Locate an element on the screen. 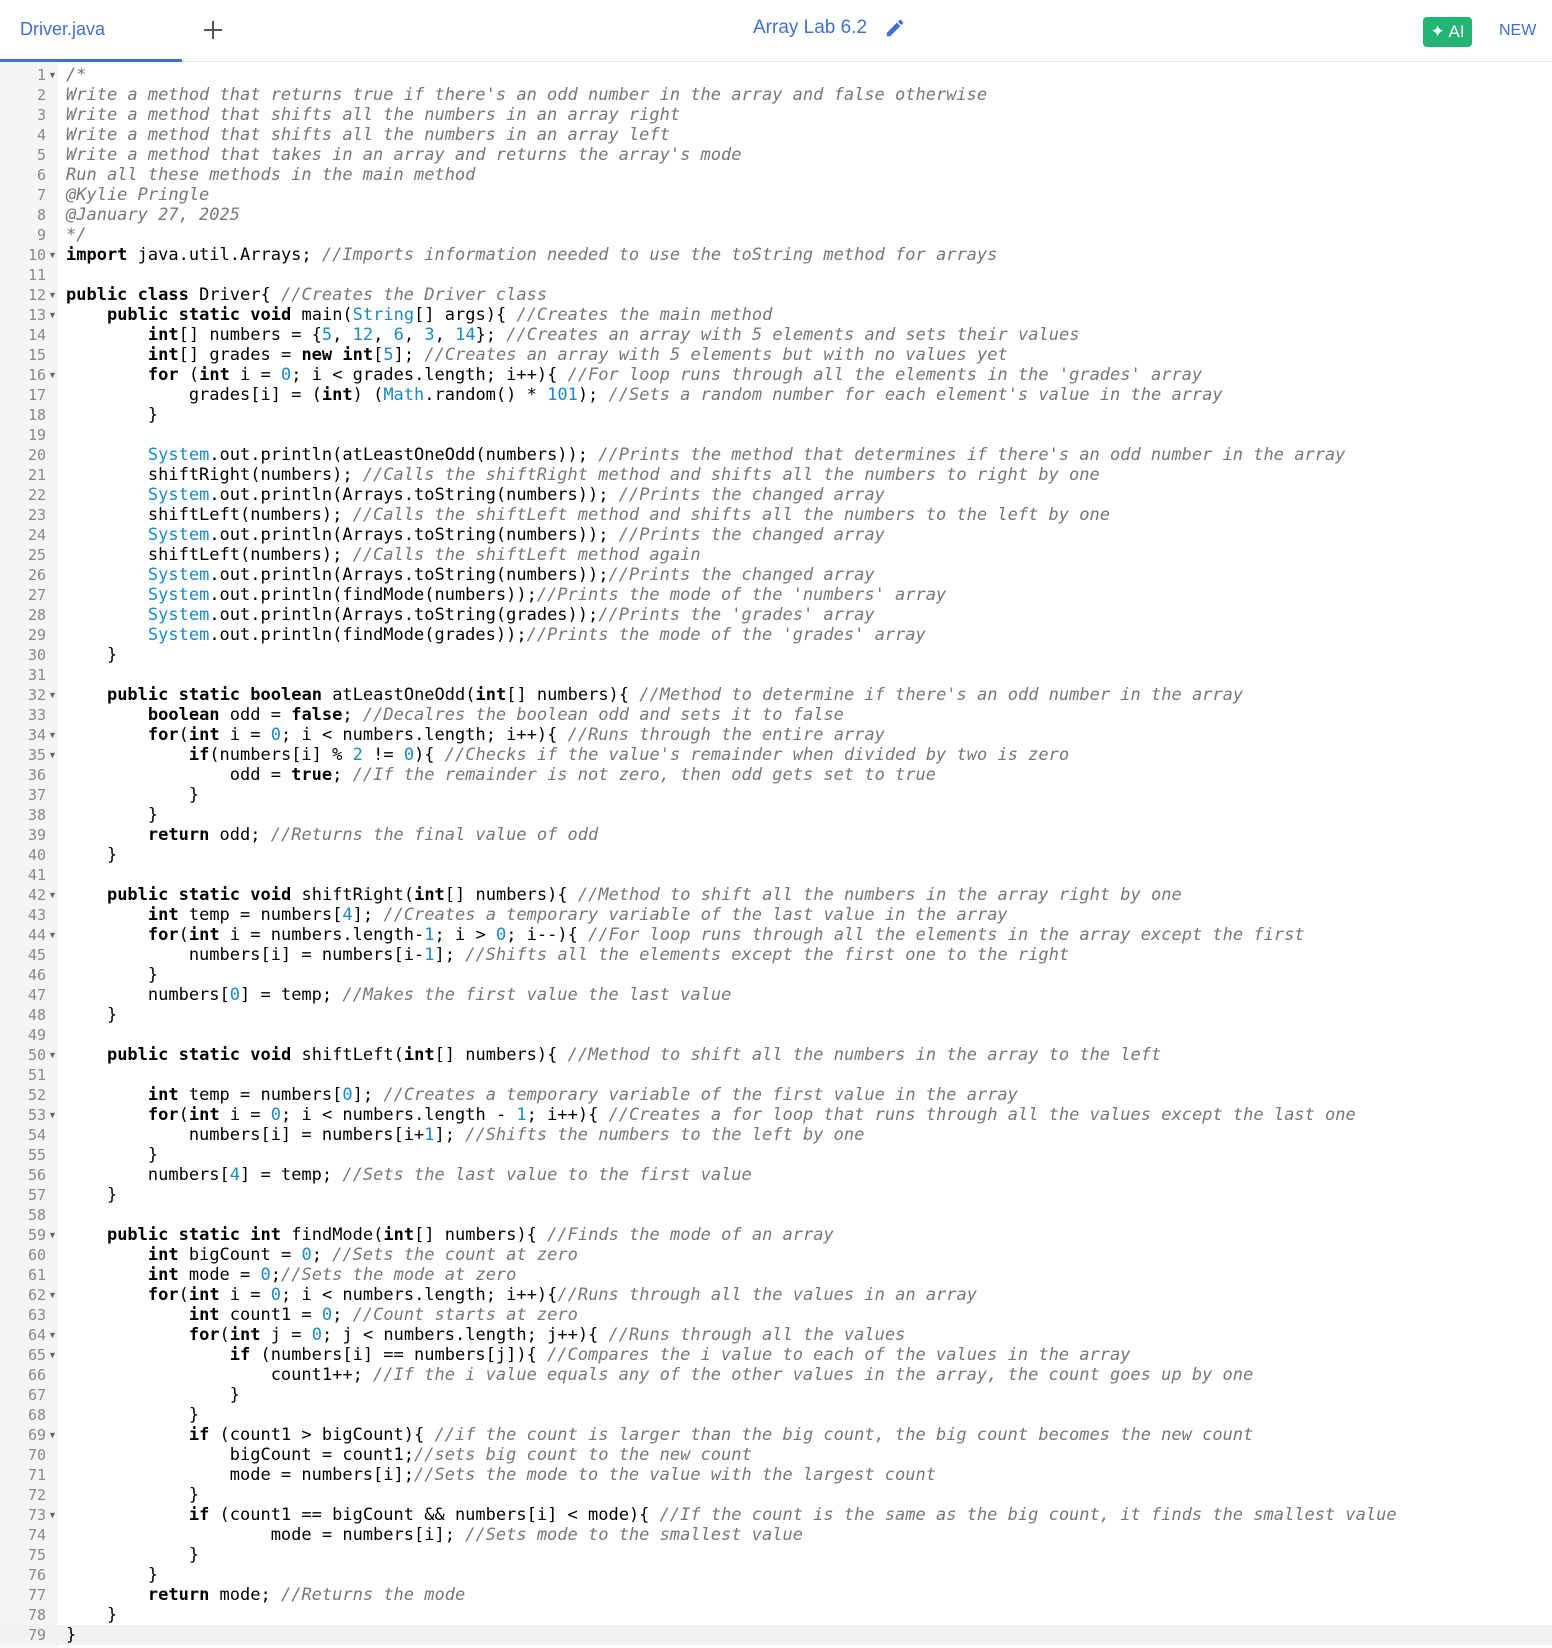 The width and height of the screenshot is (1552, 1648). code-line: 31 is located at coordinates (776, 675).